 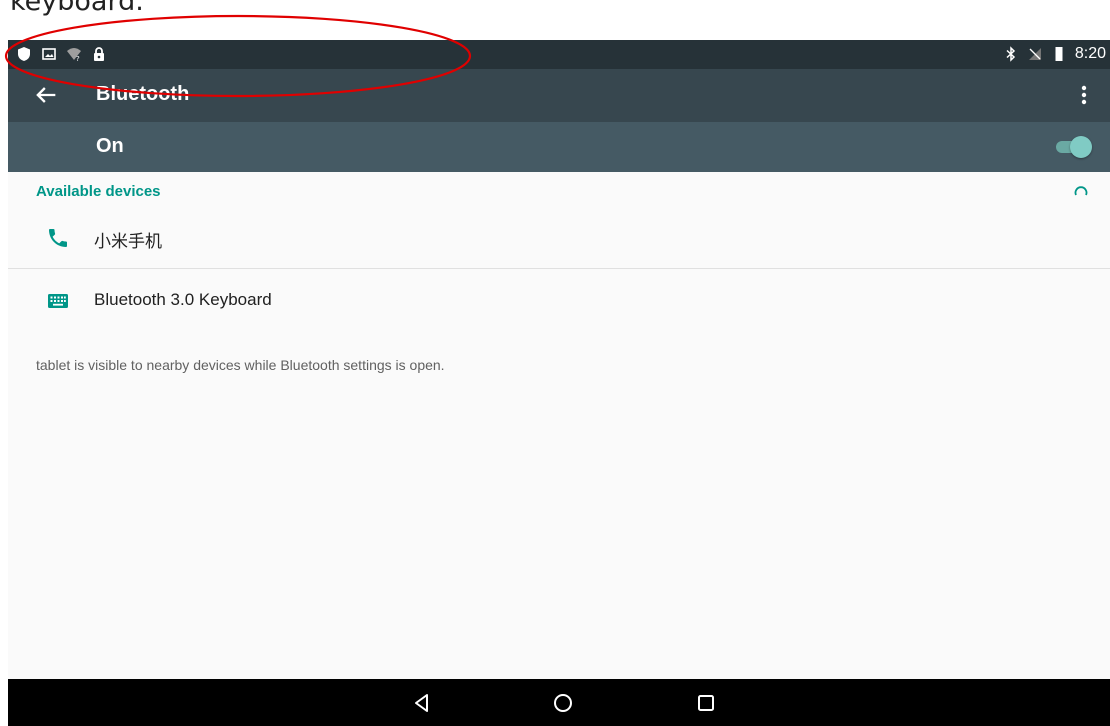 I want to click on keyboard-icon, so click(x=58, y=301).